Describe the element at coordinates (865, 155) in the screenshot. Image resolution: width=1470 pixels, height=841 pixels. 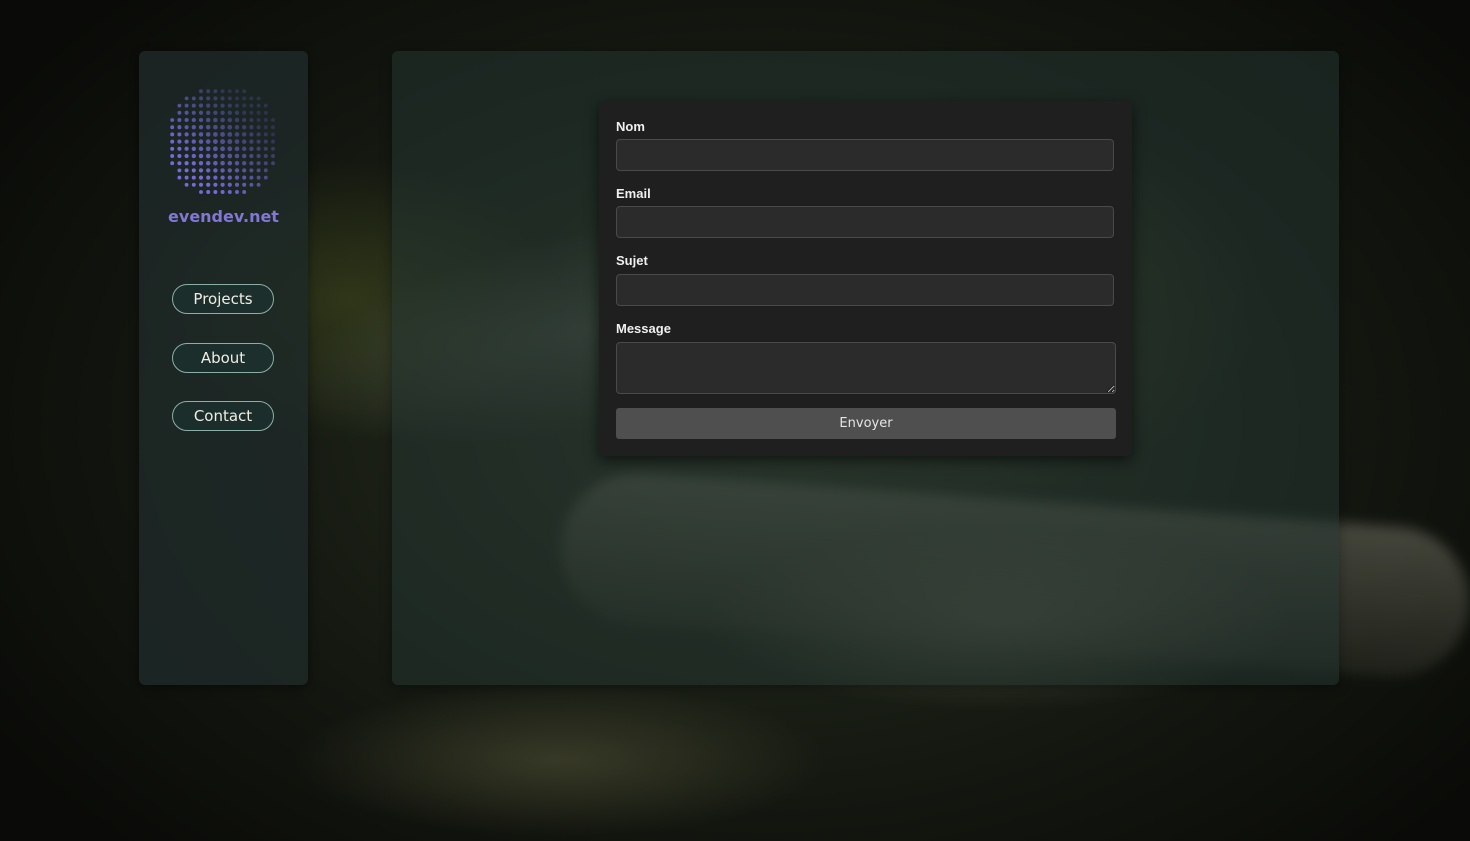
I see `name-input` at that location.